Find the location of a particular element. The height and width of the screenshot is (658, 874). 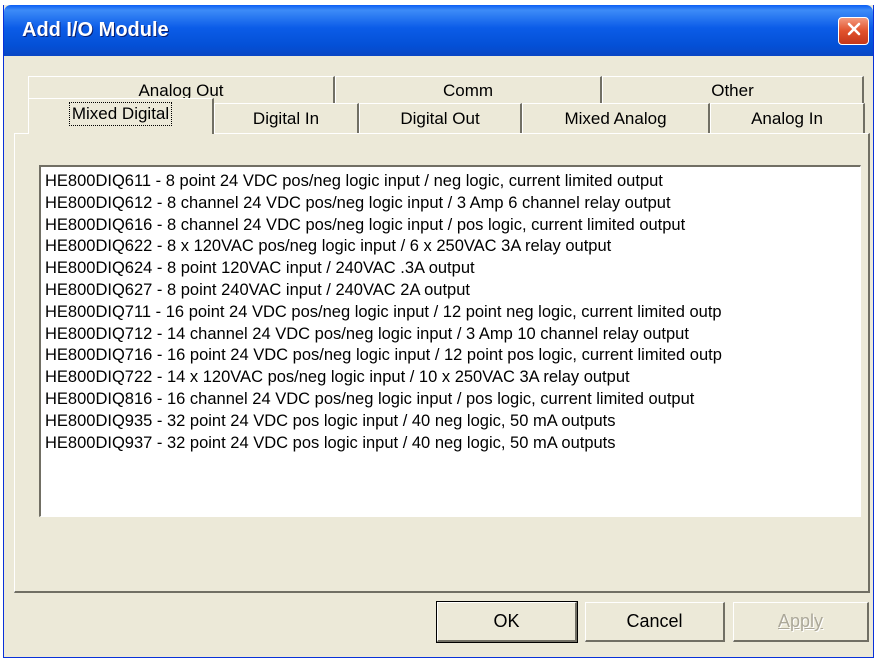

tab-other: Other is located at coordinates (733, 90).